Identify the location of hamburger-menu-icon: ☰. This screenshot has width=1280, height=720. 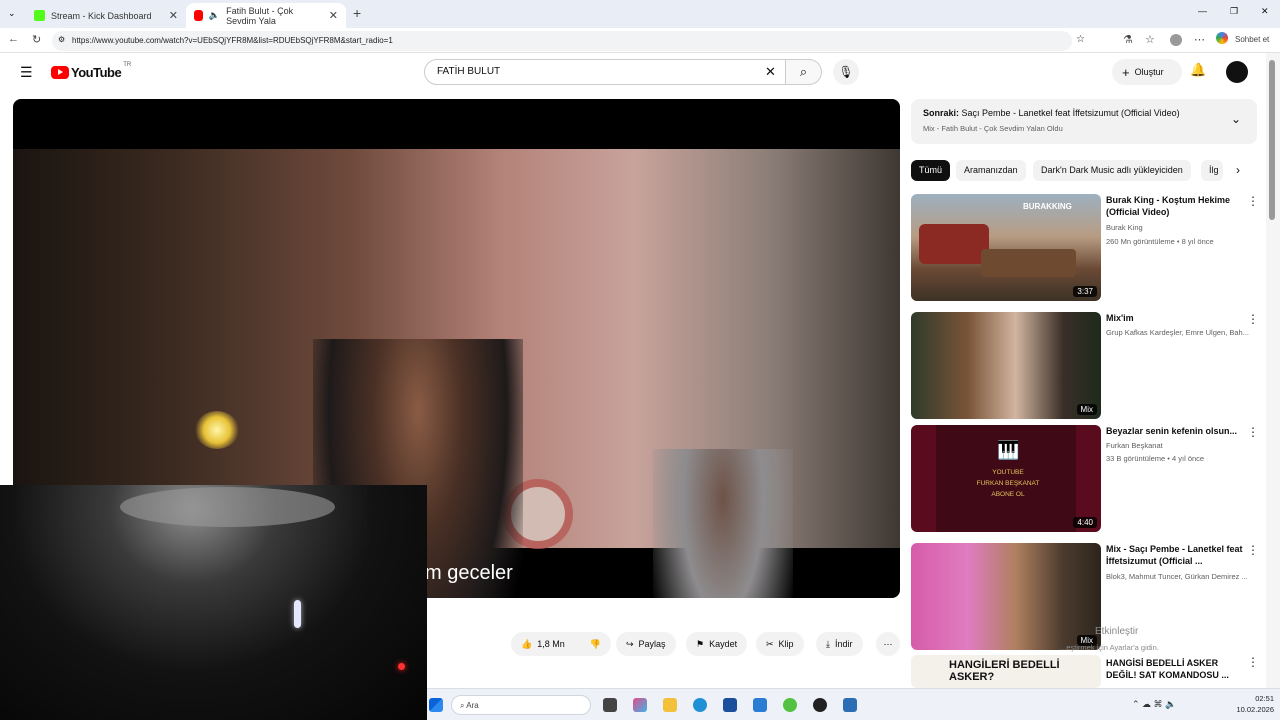
(26, 72).